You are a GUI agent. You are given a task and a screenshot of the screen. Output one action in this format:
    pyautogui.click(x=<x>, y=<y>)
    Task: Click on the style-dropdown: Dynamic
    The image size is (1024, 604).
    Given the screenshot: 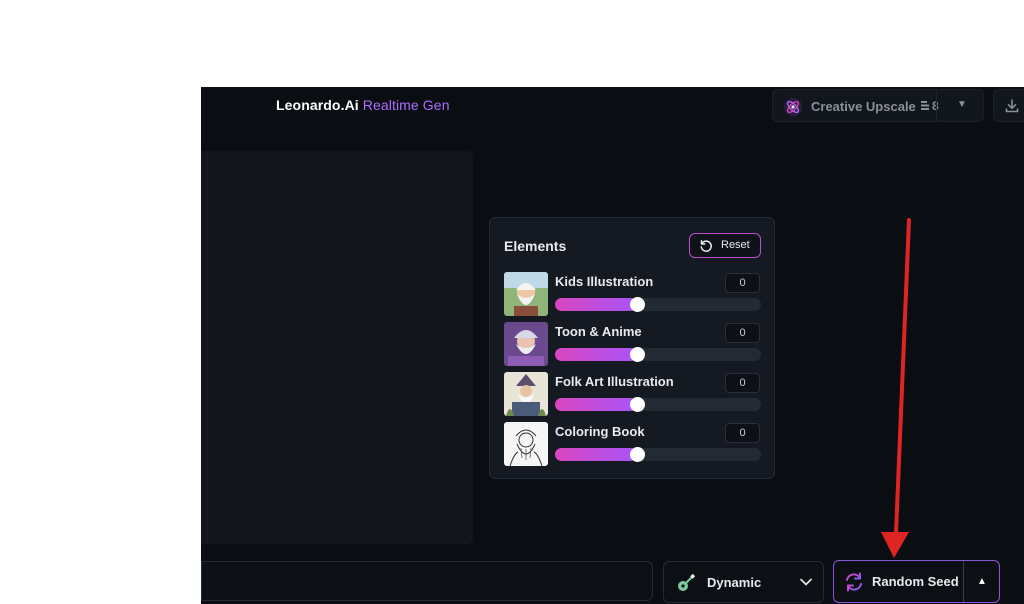 What is the action you would take?
    pyautogui.click(x=743, y=582)
    